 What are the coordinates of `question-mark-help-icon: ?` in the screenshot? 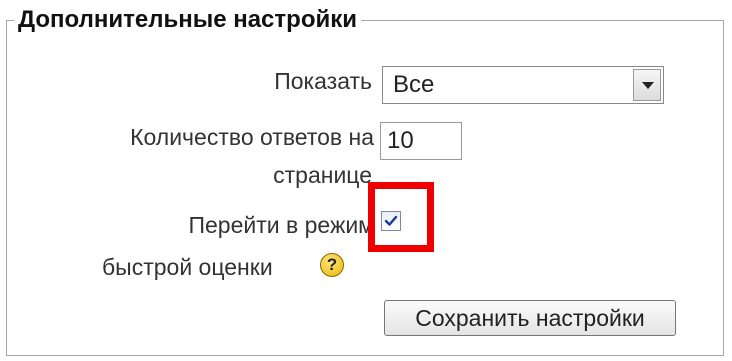 It's located at (332, 265).